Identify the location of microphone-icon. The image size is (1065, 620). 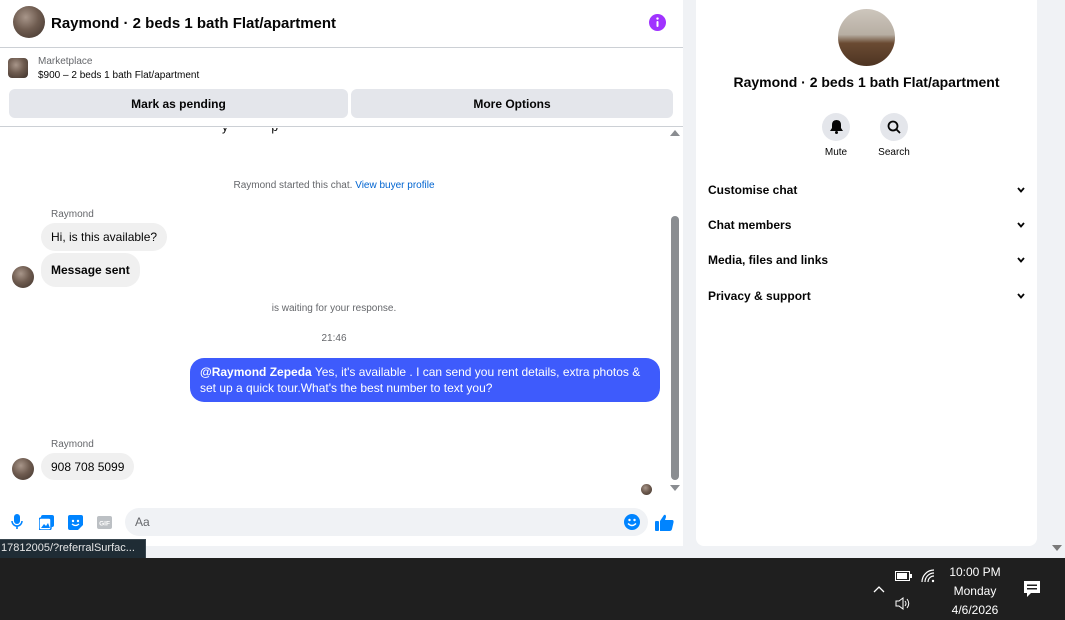
(17, 522).